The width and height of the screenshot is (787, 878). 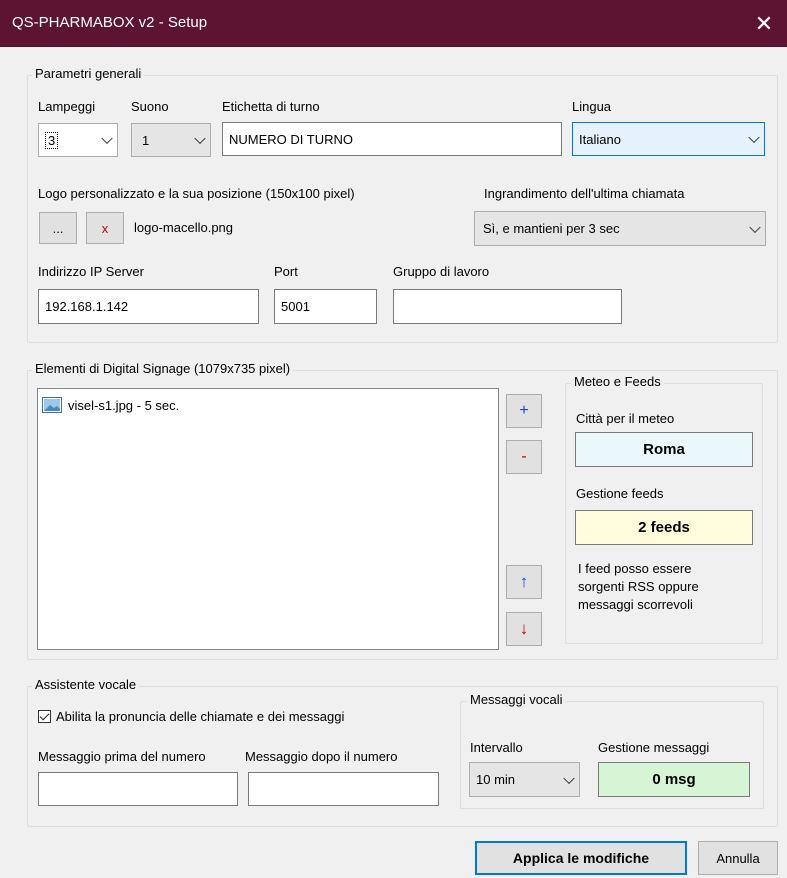 What do you see at coordinates (171, 140) in the screenshot?
I see `suono-select: 1` at bounding box center [171, 140].